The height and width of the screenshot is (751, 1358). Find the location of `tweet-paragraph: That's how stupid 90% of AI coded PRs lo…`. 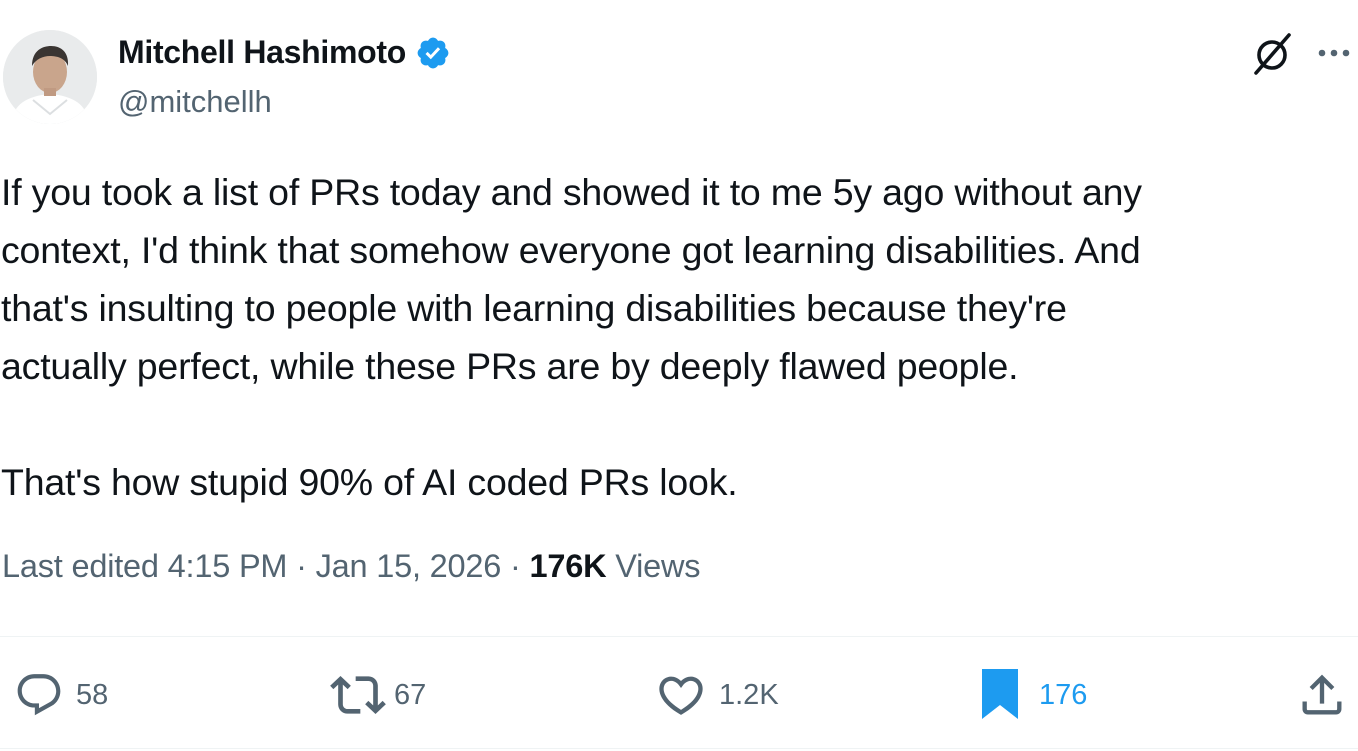

tweet-paragraph: That's how stupid 90% of AI coded PRs lo… is located at coordinates (677, 482).